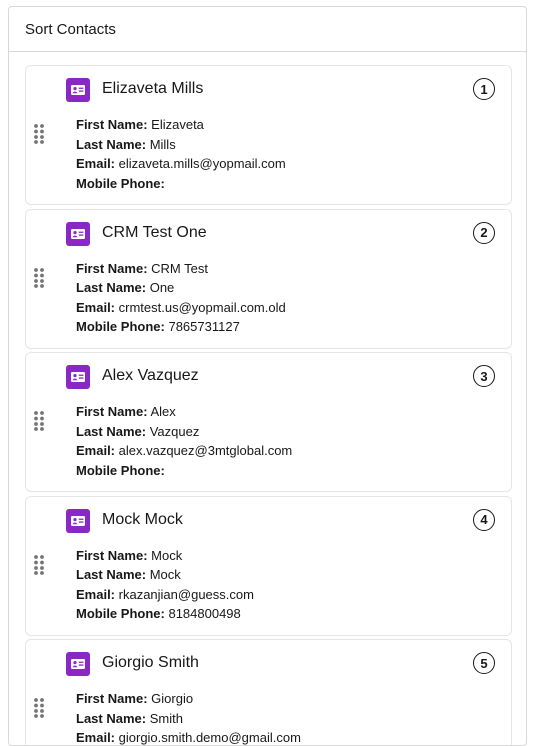  What do you see at coordinates (205, 450) in the screenshot?
I see `field-value: alex.vazquez@3mtglobal.com` at bounding box center [205, 450].